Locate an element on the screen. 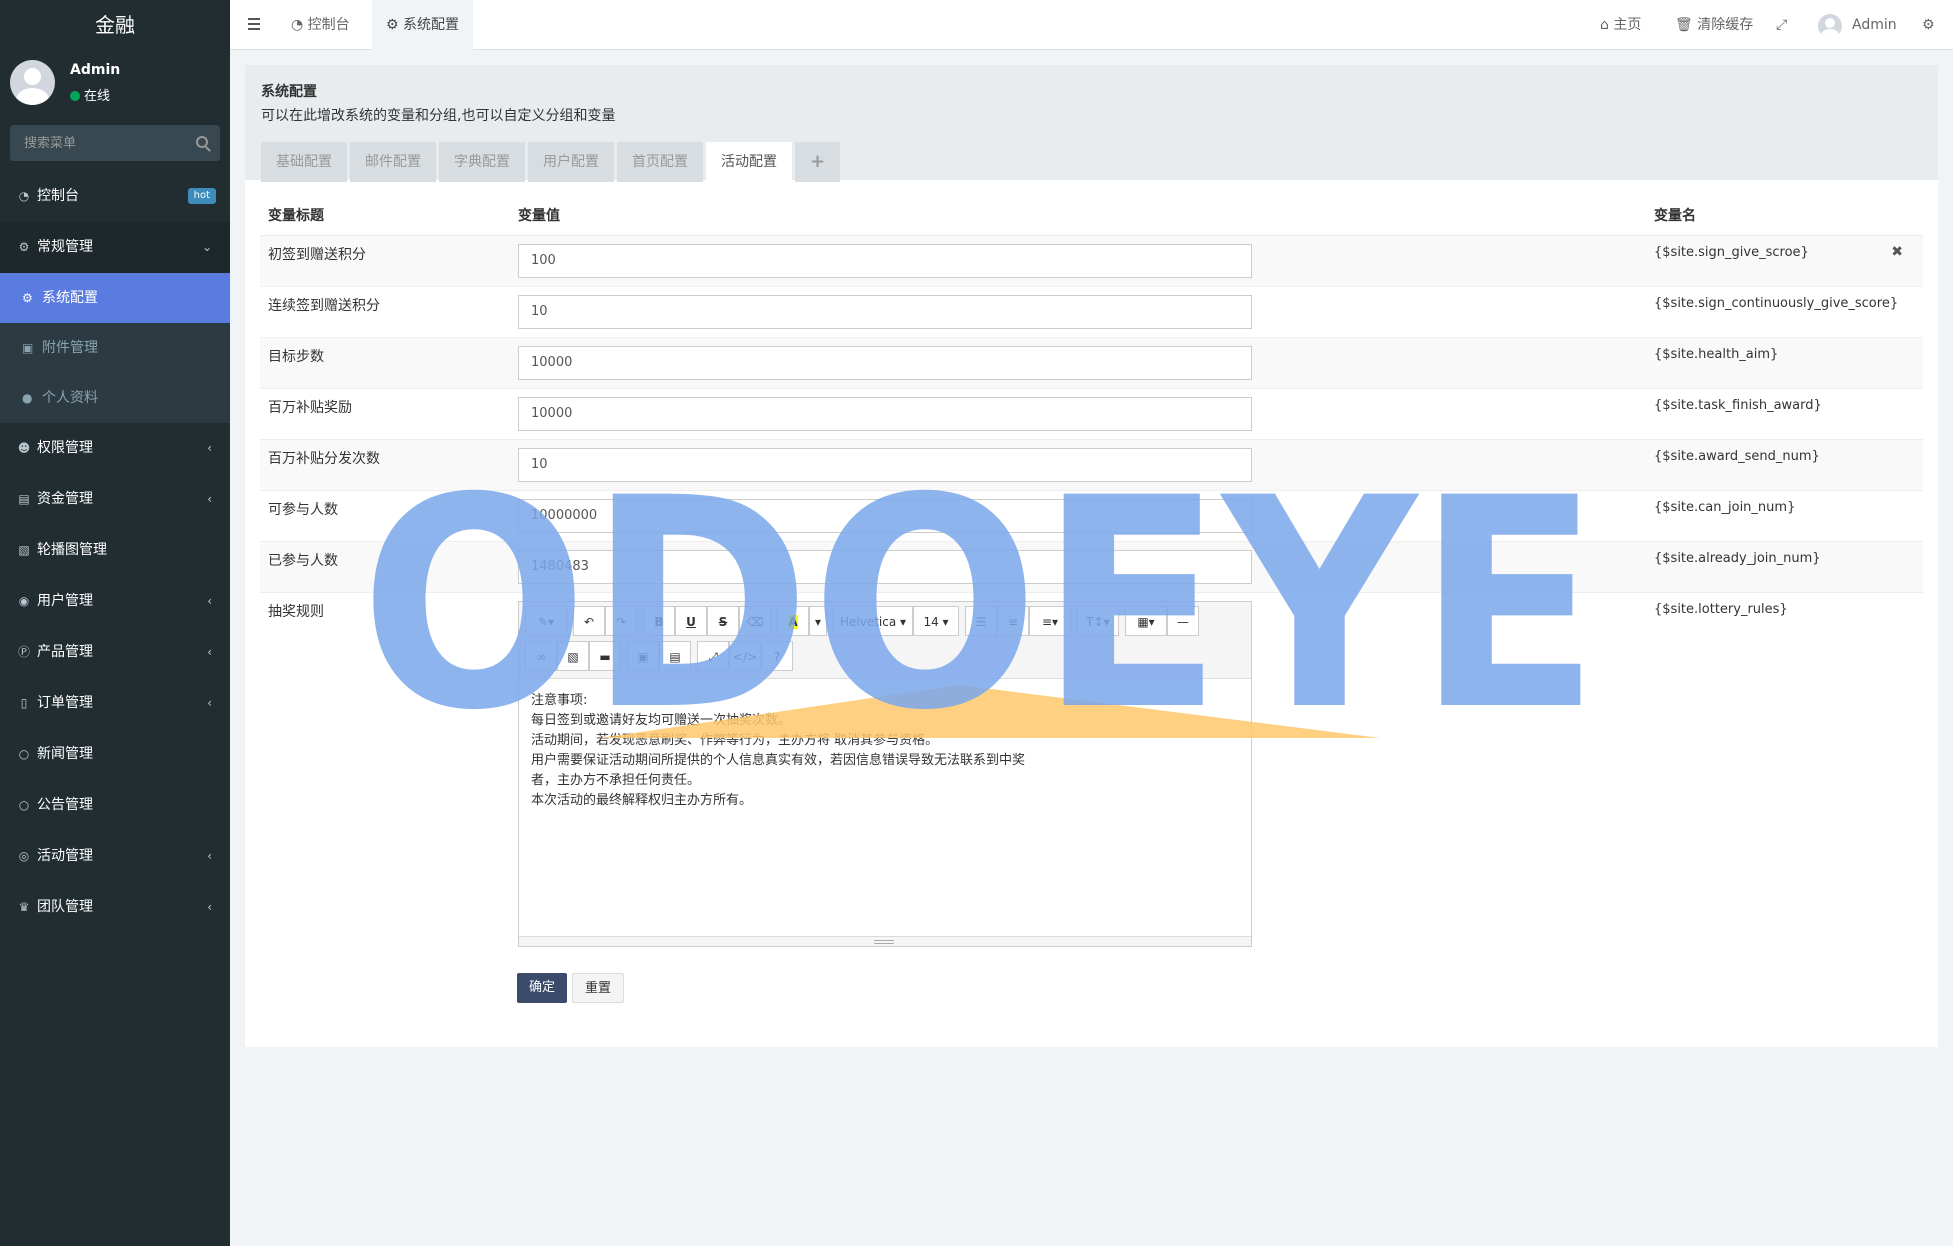  clear-cache-link: 🗑 清除缓存 is located at coordinates (1714, 25).